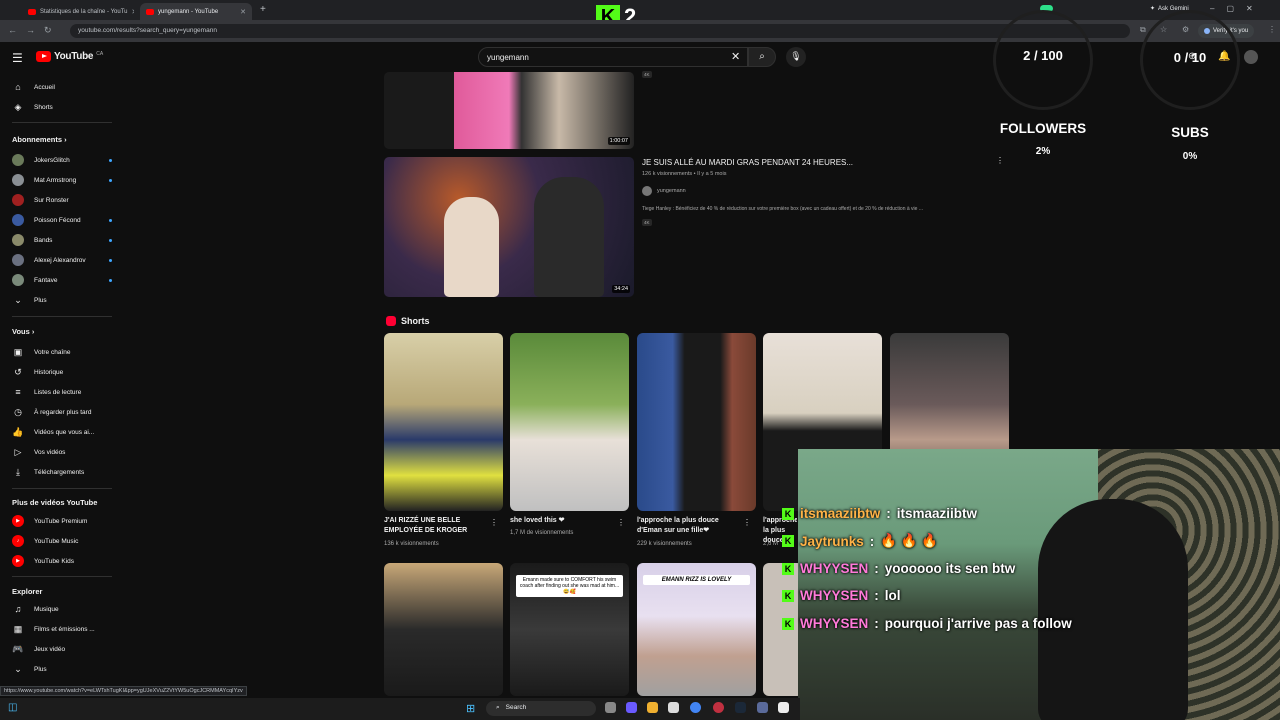 The image size is (1280, 720). Describe the element at coordinates (832, 541) in the screenshot. I see `chat-username: Jaytrunks` at that location.